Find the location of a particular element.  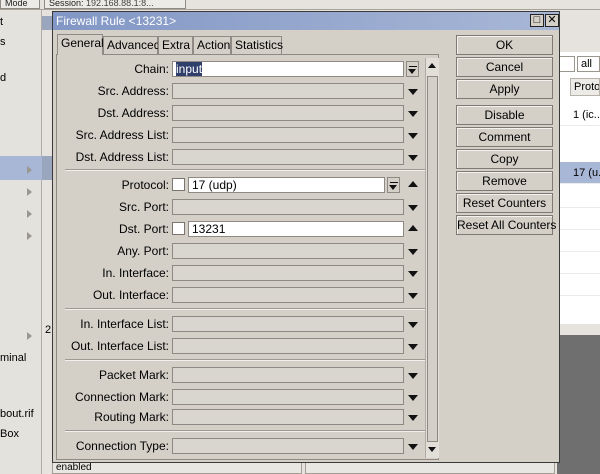

copy-button: Copy is located at coordinates (504, 159).